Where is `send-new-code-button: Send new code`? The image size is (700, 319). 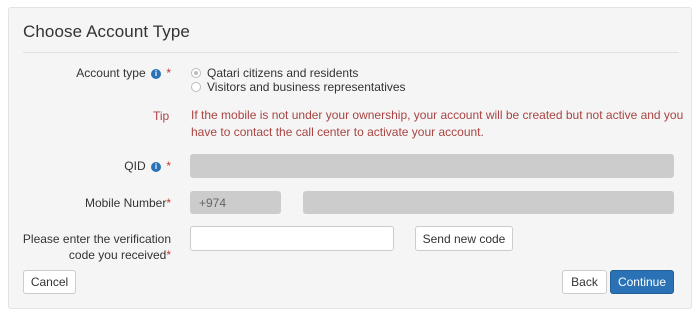
send-new-code-button: Send new code is located at coordinates (464, 238).